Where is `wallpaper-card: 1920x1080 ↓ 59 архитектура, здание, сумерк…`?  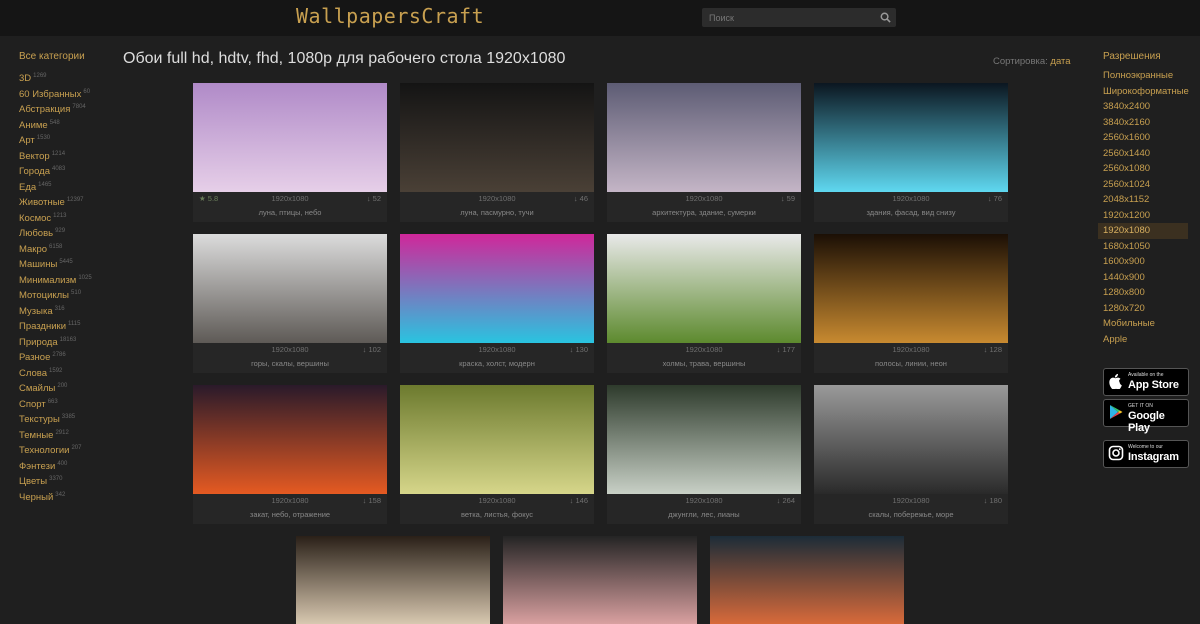 wallpaper-card: 1920x1080 ↓ 59 архитектура, здание, сумерк… is located at coordinates (704, 152).